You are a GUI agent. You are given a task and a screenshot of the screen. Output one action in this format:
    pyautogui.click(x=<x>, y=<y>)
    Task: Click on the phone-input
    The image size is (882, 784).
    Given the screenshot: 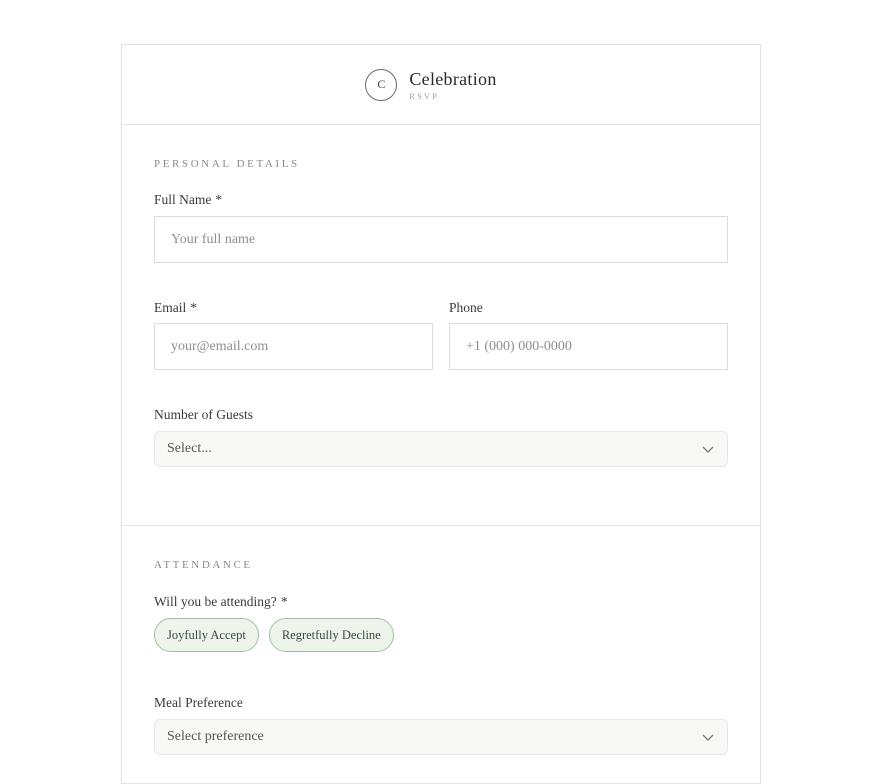 What is the action you would take?
    pyautogui.click(x=588, y=346)
    